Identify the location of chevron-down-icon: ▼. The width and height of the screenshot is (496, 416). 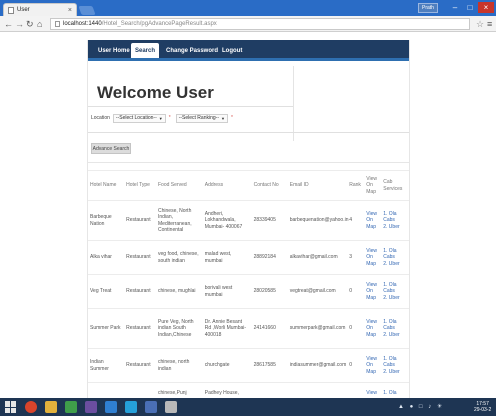
(160, 118).